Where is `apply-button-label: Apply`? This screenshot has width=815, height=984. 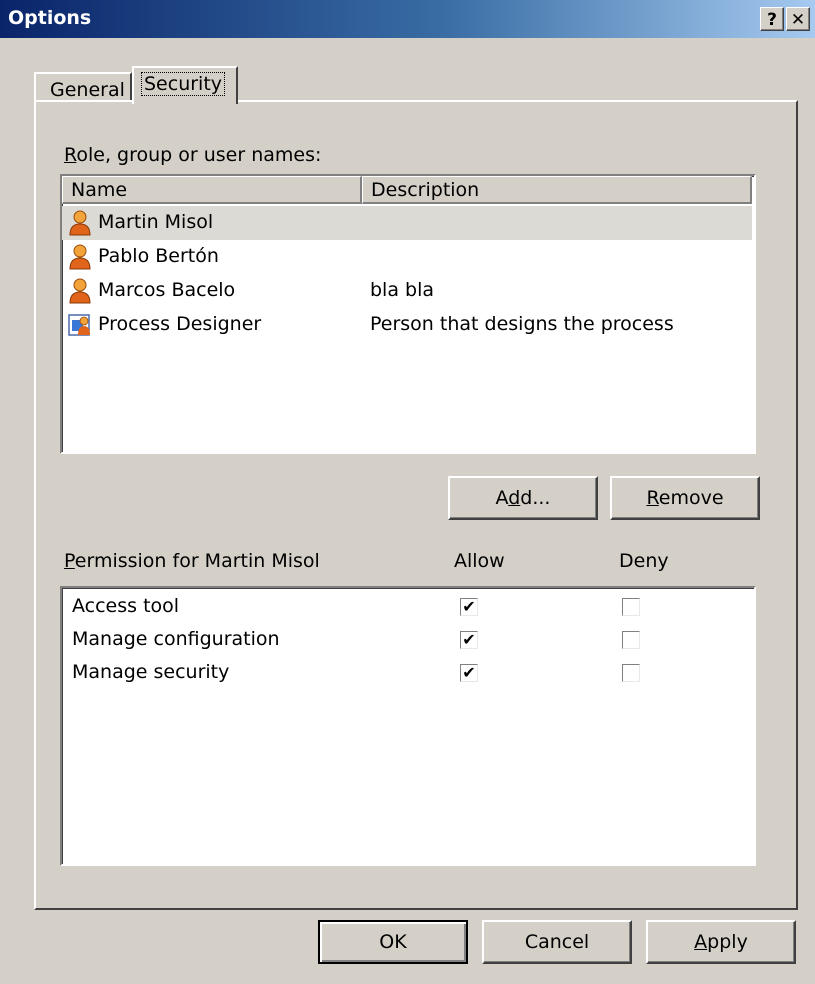
apply-button-label: Apply is located at coordinates (721, 942).